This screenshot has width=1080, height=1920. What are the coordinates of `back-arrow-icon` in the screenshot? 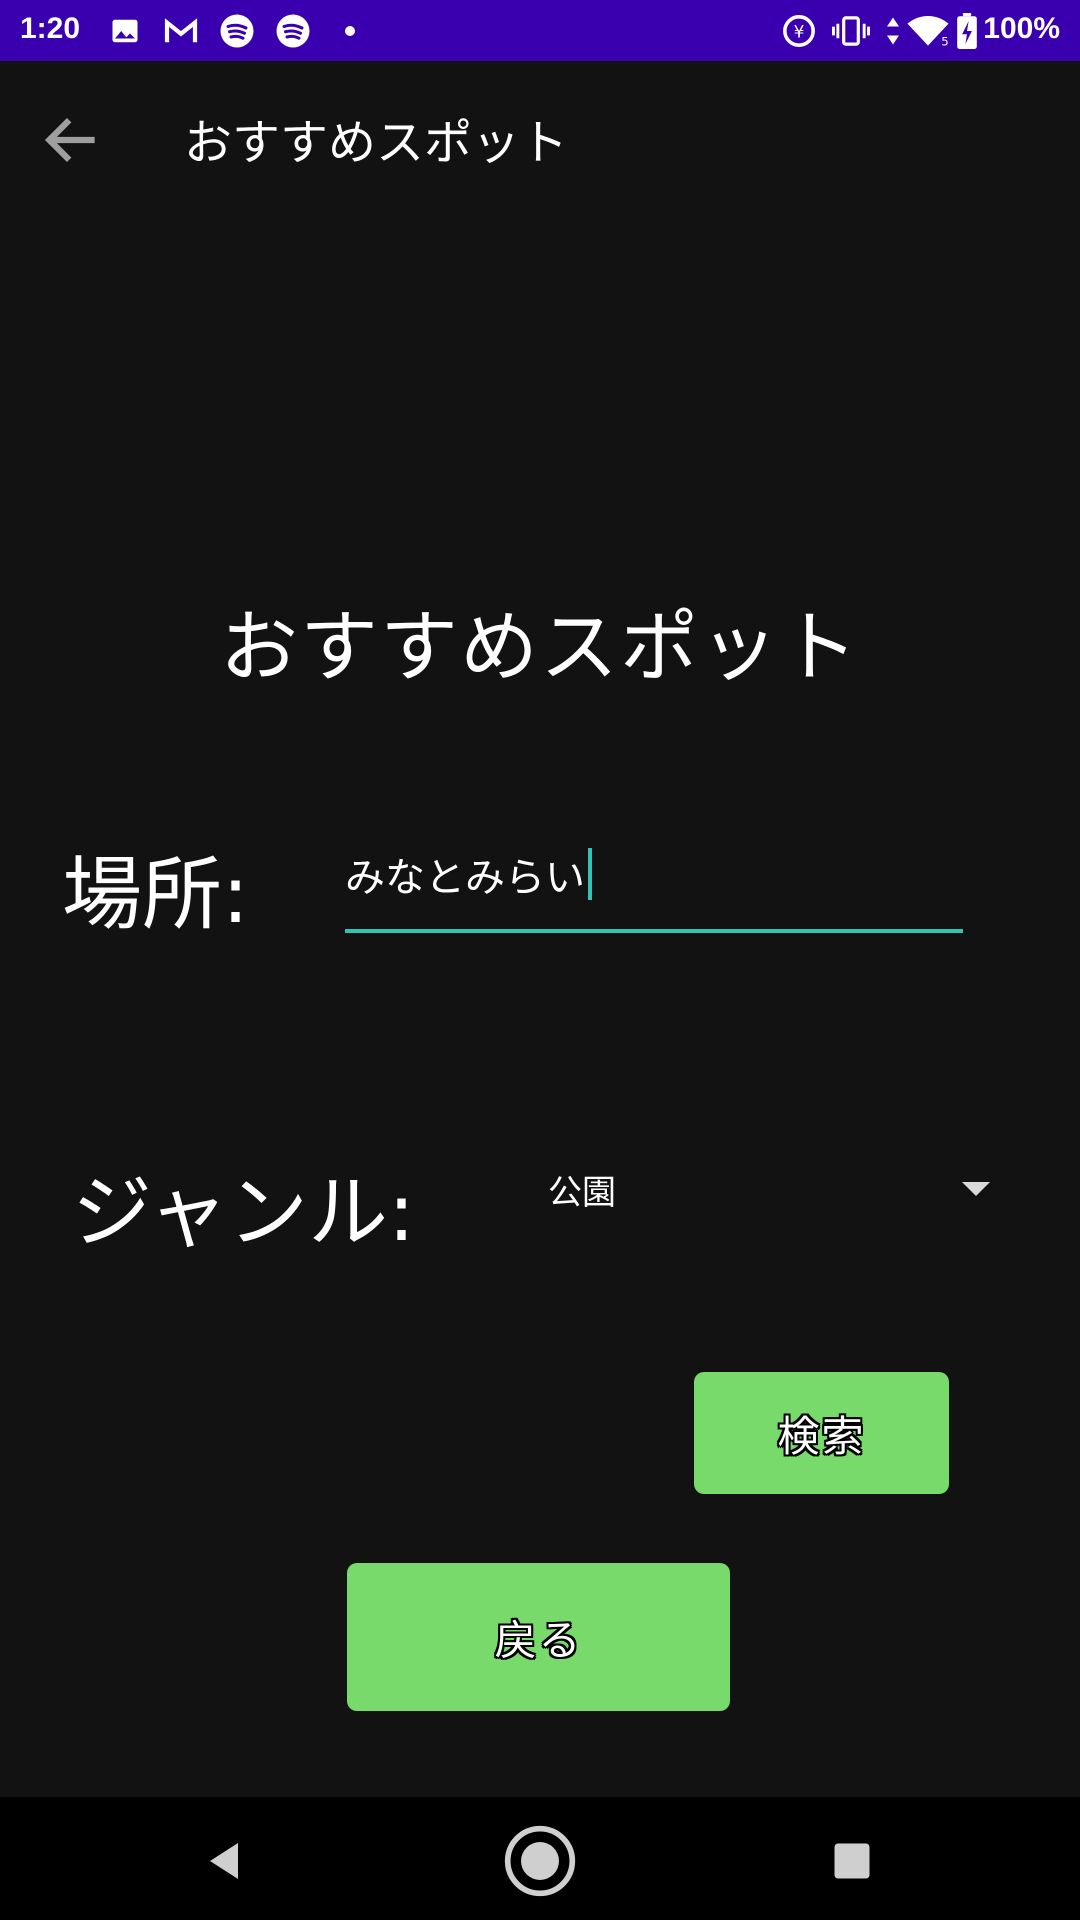 It's located at (72, 140).